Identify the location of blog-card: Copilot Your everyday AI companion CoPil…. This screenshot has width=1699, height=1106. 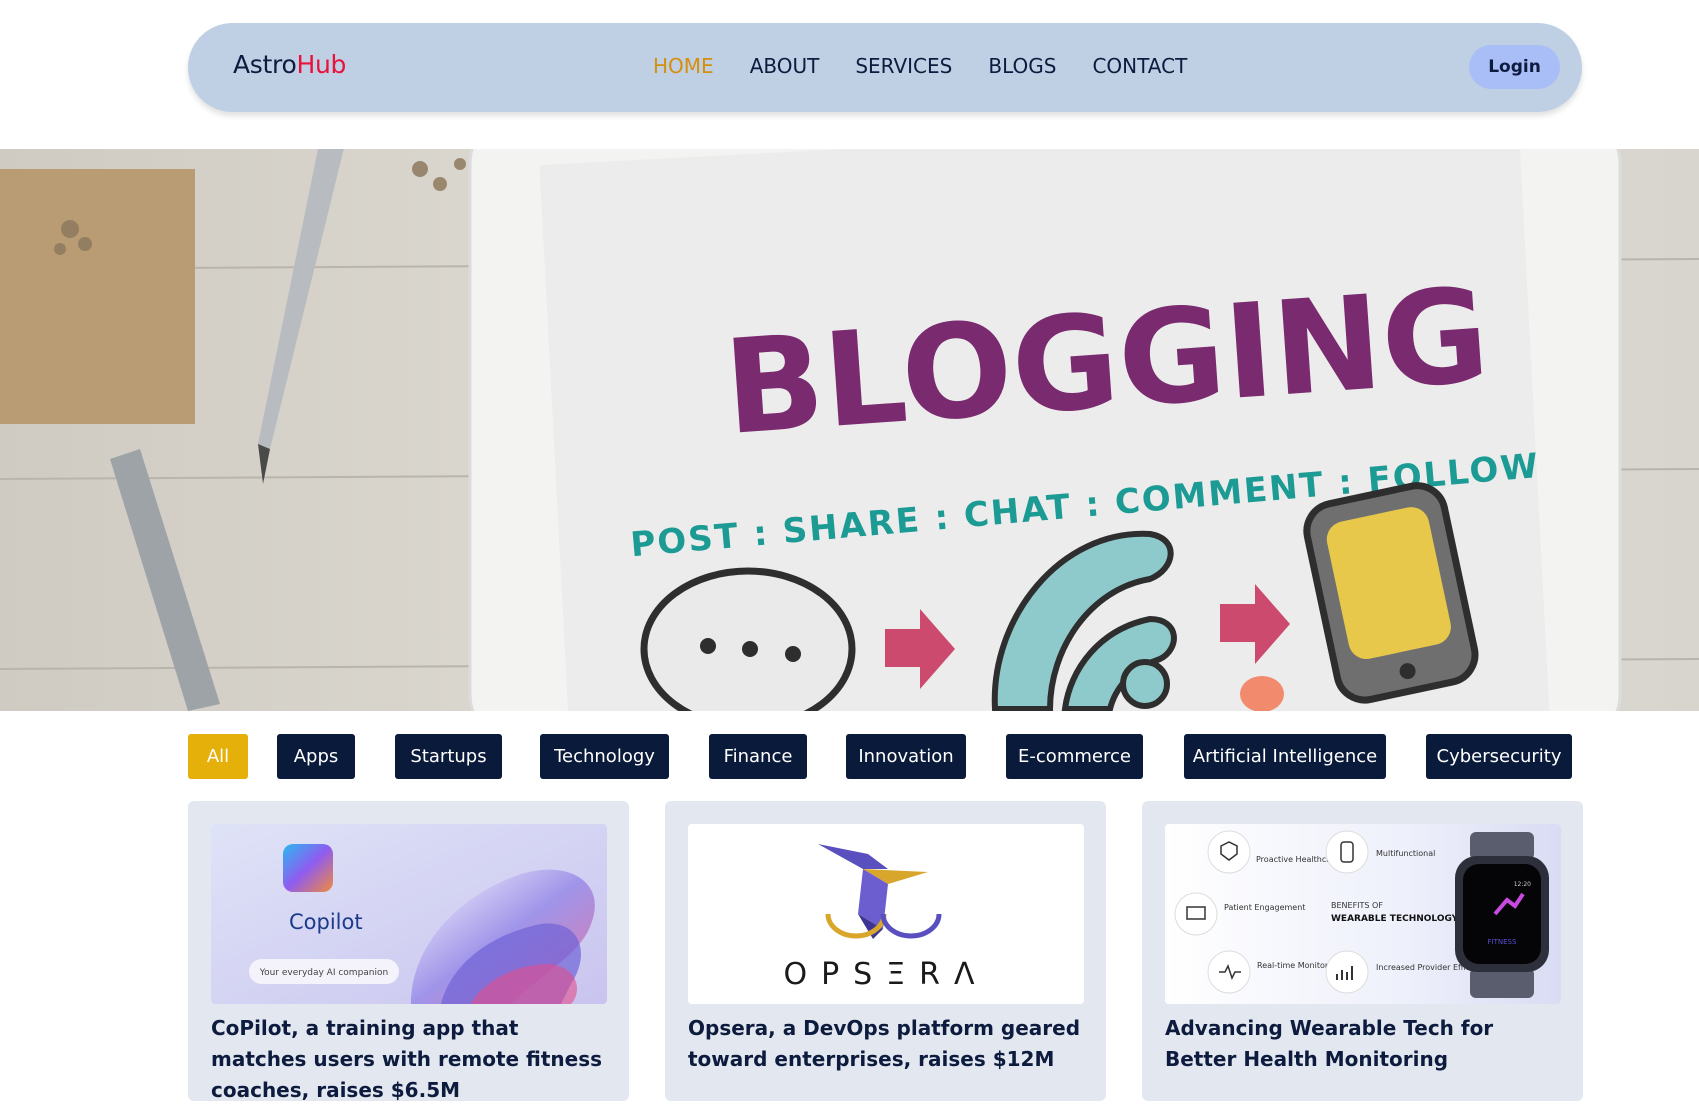
(408, 951).